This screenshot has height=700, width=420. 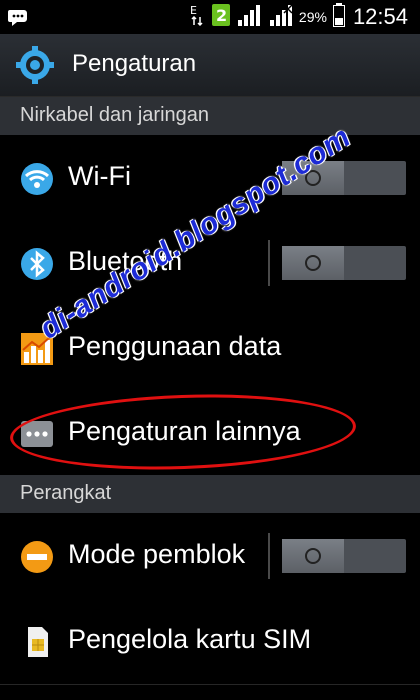 I want to click on battery-percent: 29%, so click(x=312, y=17).